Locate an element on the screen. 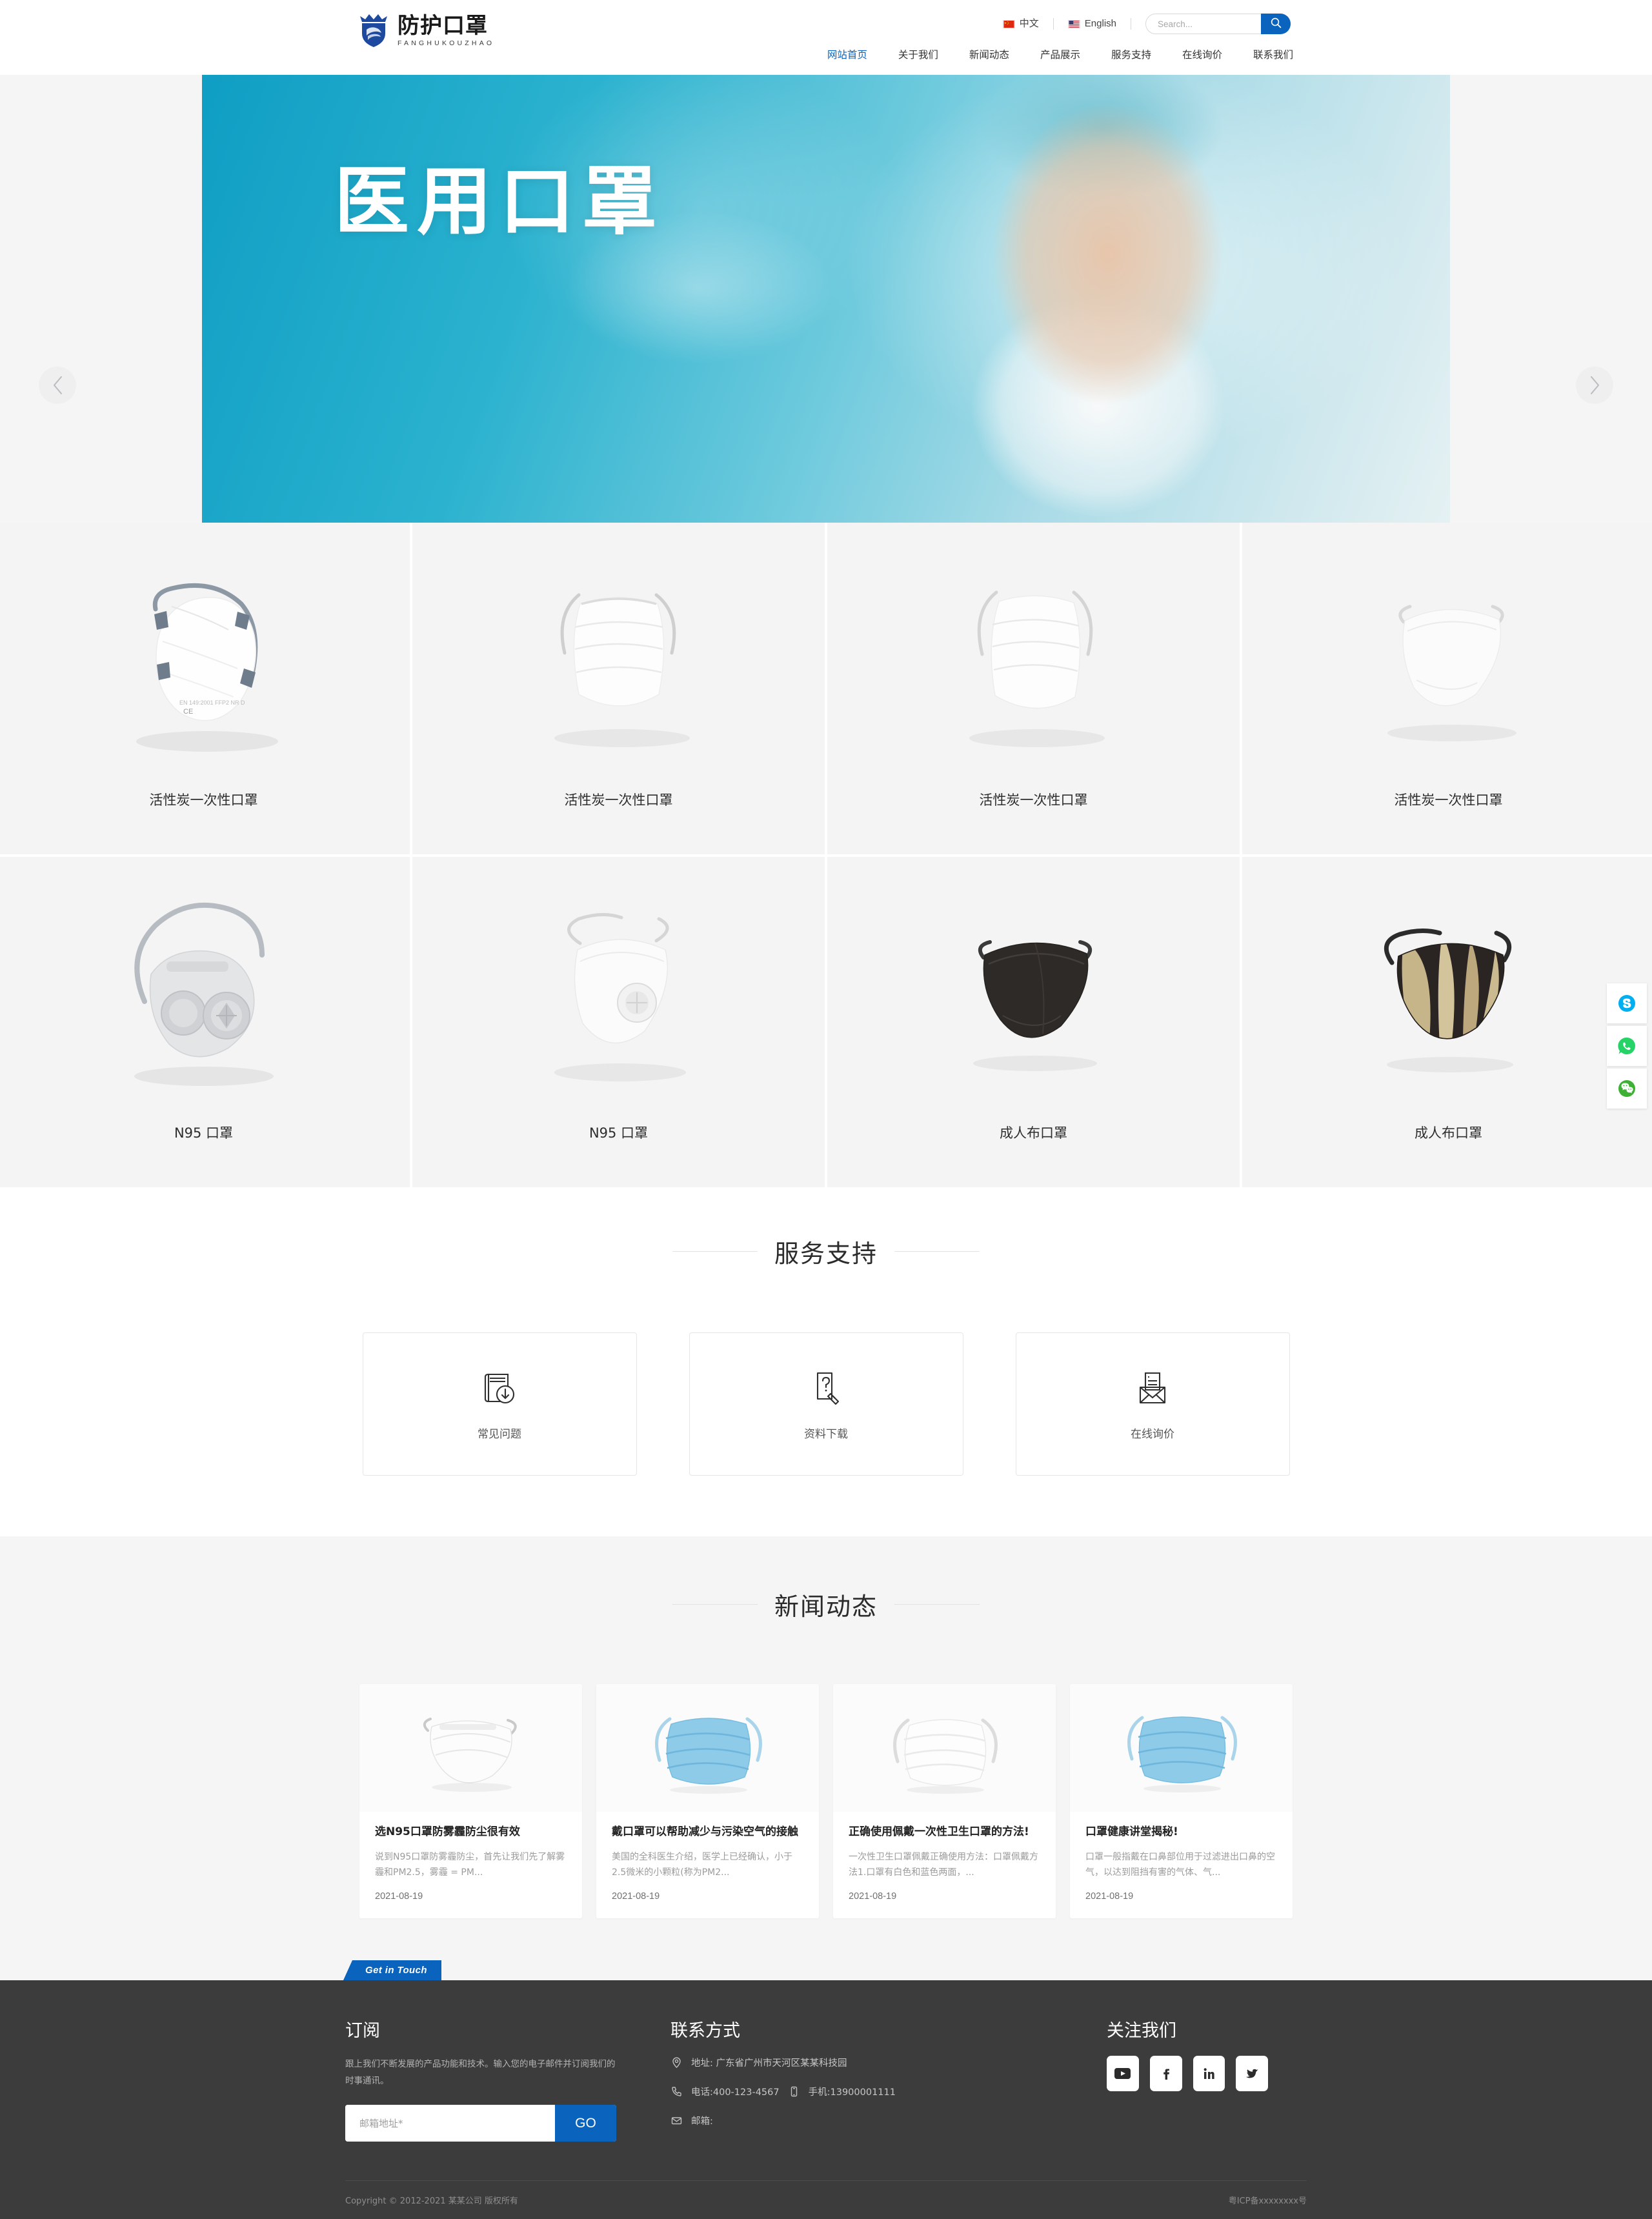 The height and width of the screenshot is (2219, 1652). reusable-respirator-gray-image is located at coordinates (203, 995).